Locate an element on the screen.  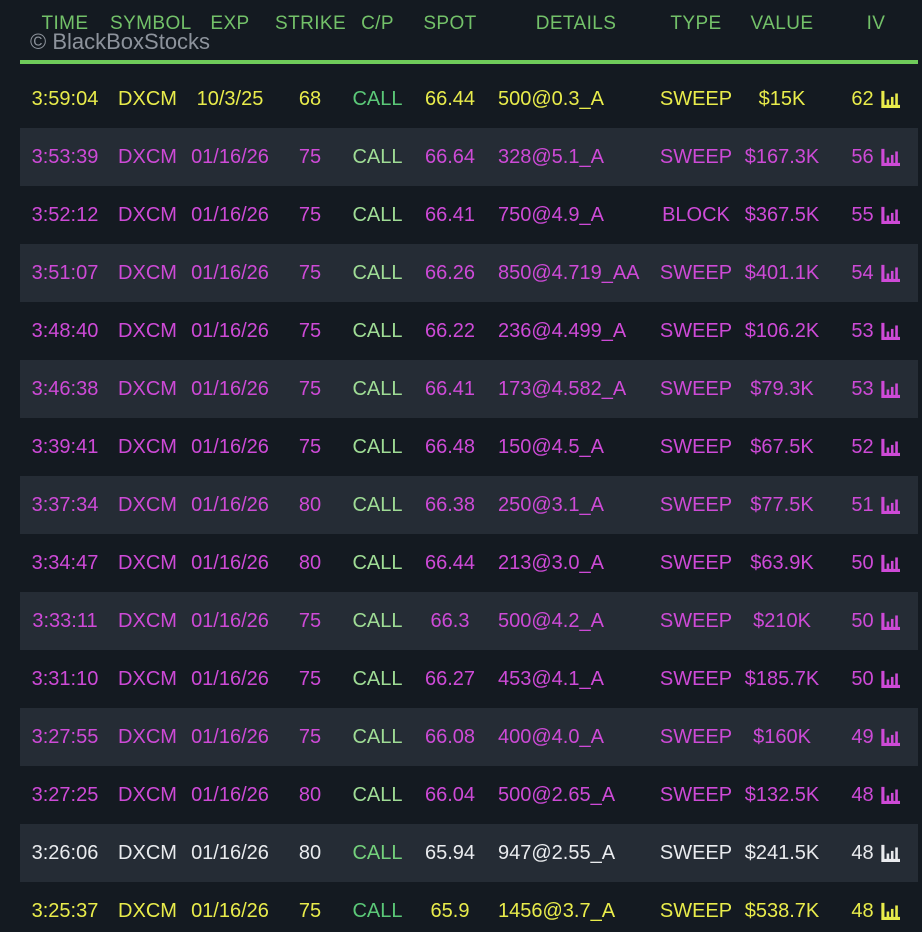
cell-details: 850@4.719_AA is located at coordinates (569, 272).